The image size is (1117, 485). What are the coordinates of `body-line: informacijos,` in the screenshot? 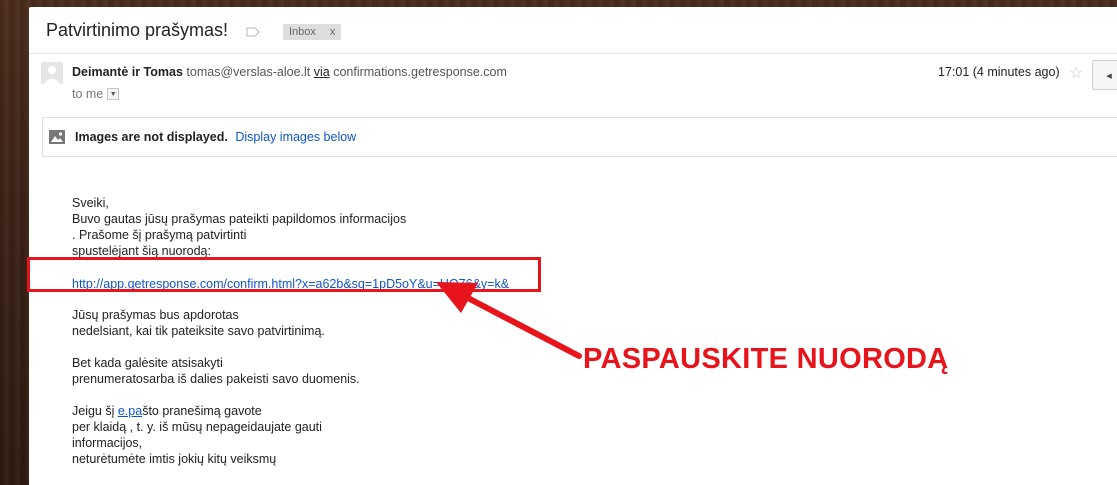 It's located at (107, 443).